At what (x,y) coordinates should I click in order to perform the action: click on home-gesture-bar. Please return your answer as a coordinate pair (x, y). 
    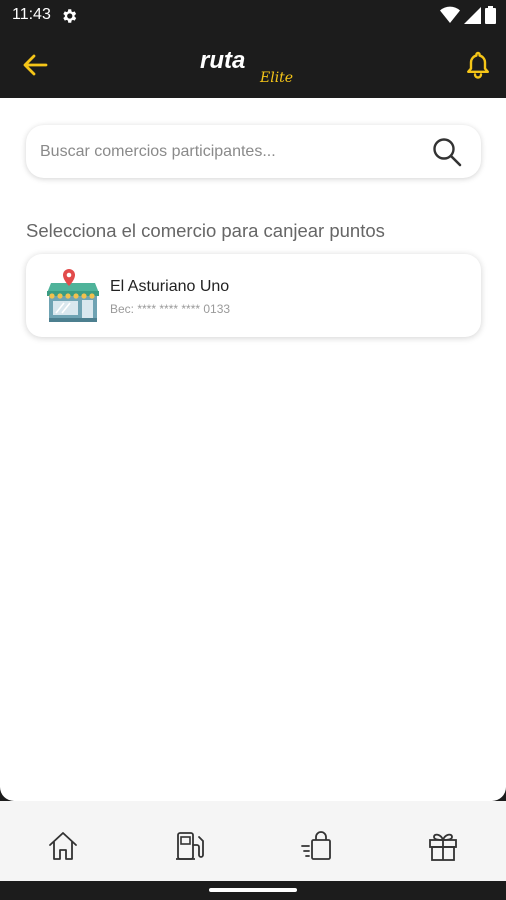
    Looking at the image, I should click on (253, 890).